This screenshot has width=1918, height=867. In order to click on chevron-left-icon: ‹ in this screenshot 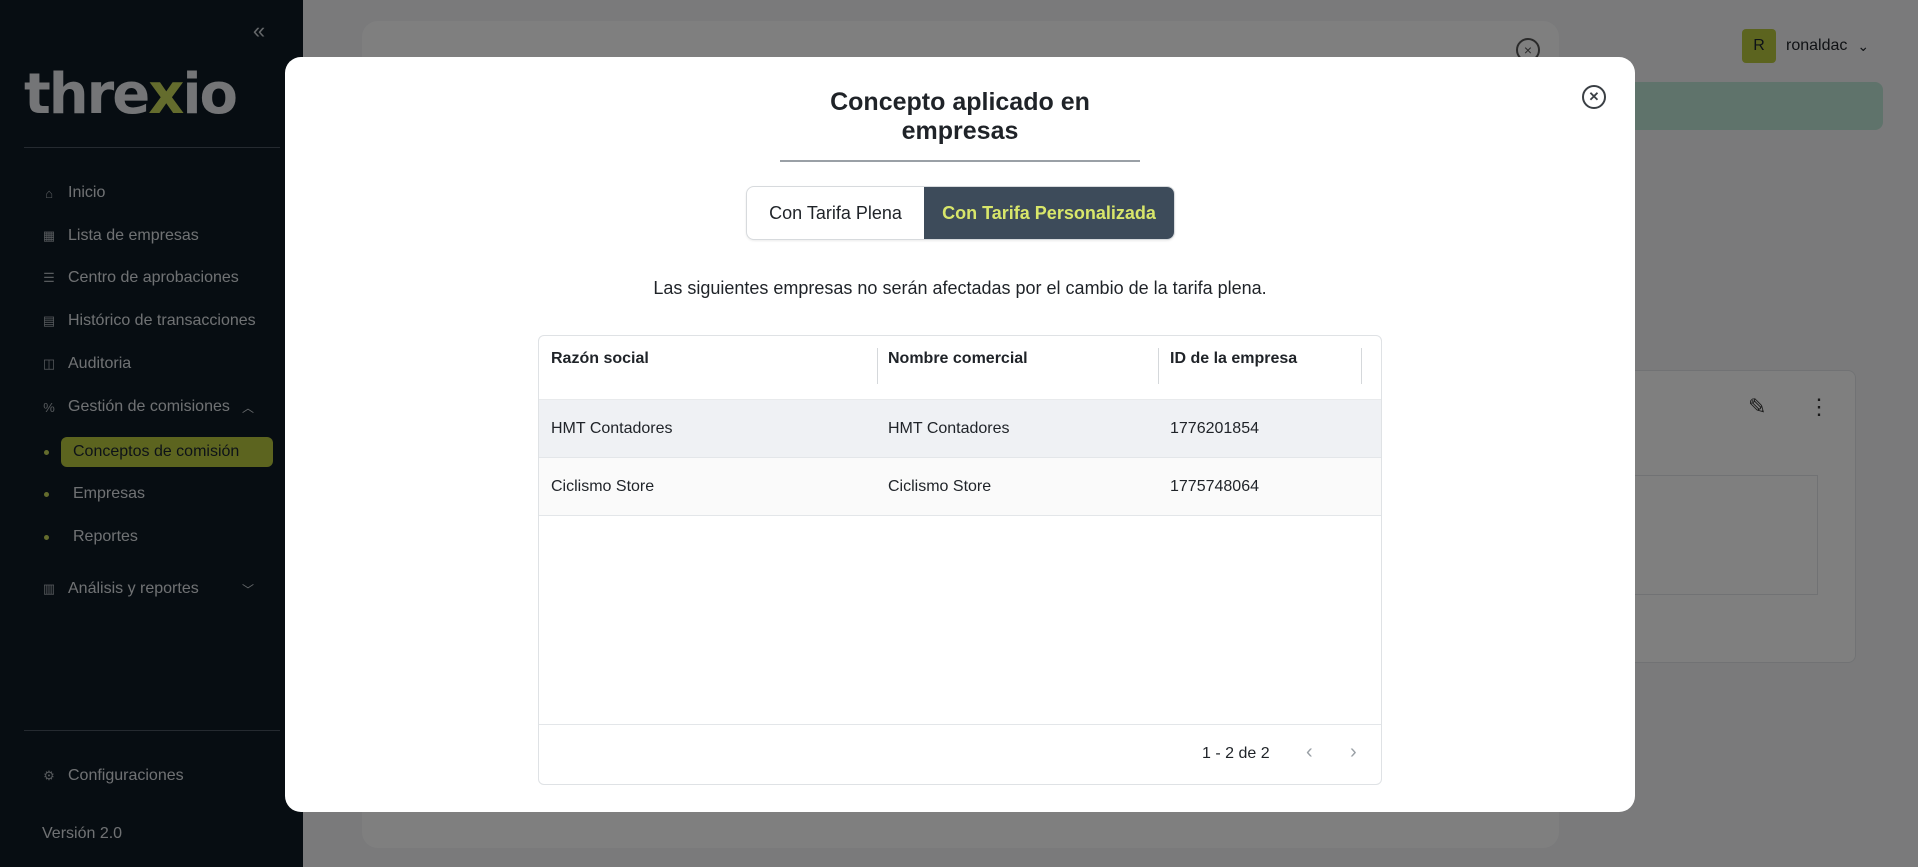, I will do `click(1309, 752)`.